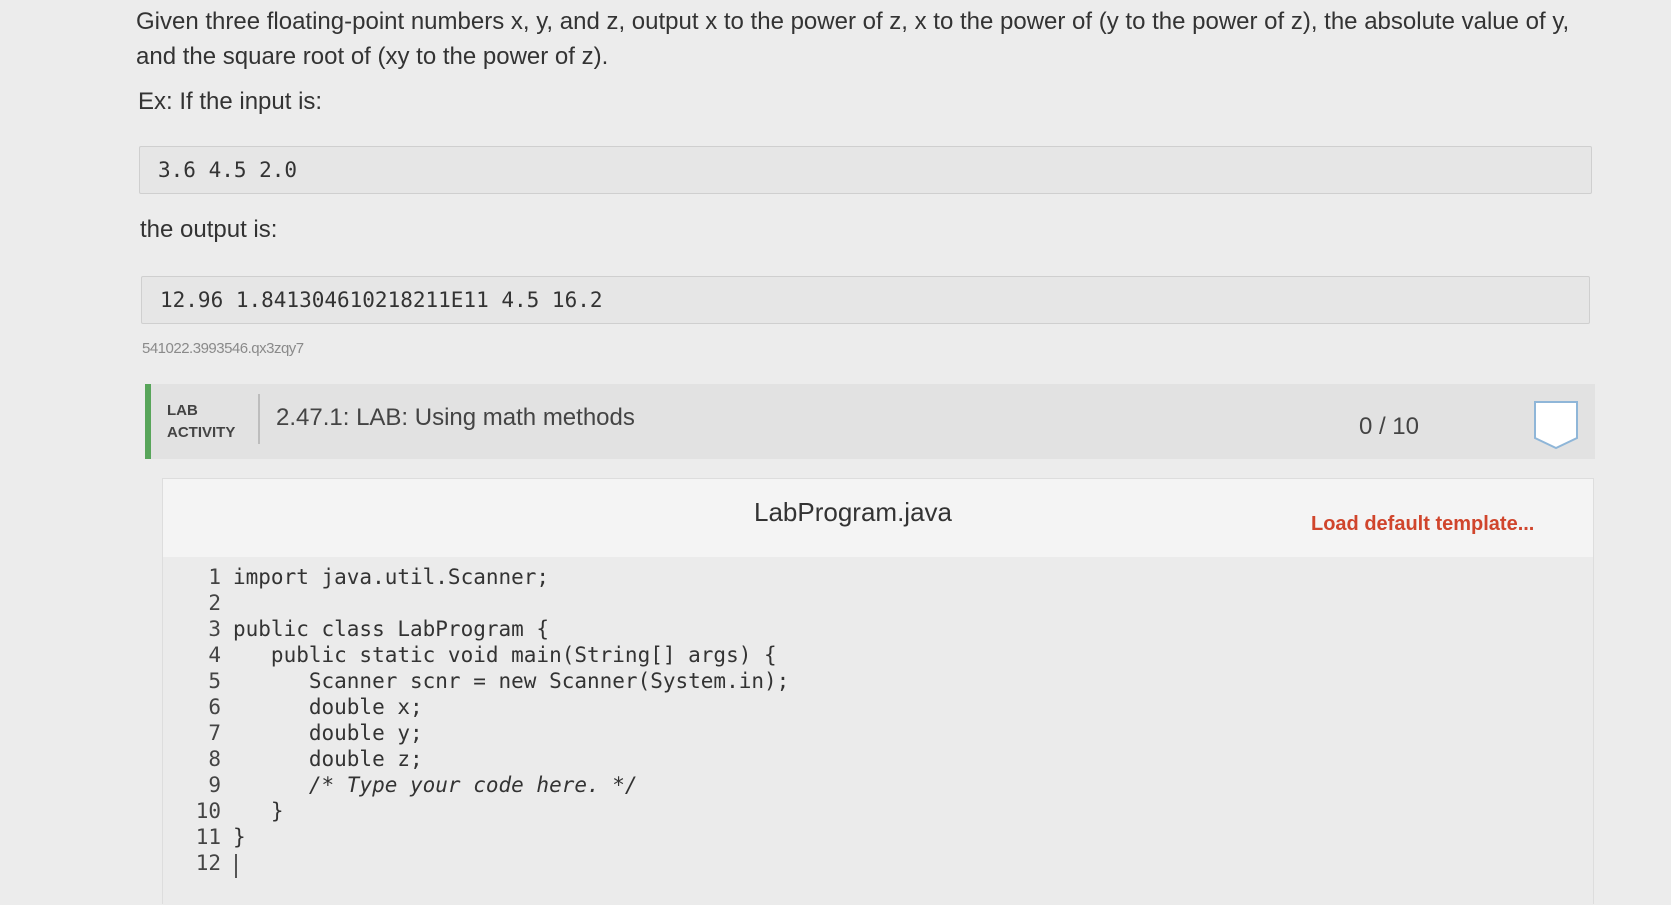 The image size is (1671, 905). Describe the element at coordinates (1388, 426) in the screenshot. I see `lab-score: 0 / 10` at that location.